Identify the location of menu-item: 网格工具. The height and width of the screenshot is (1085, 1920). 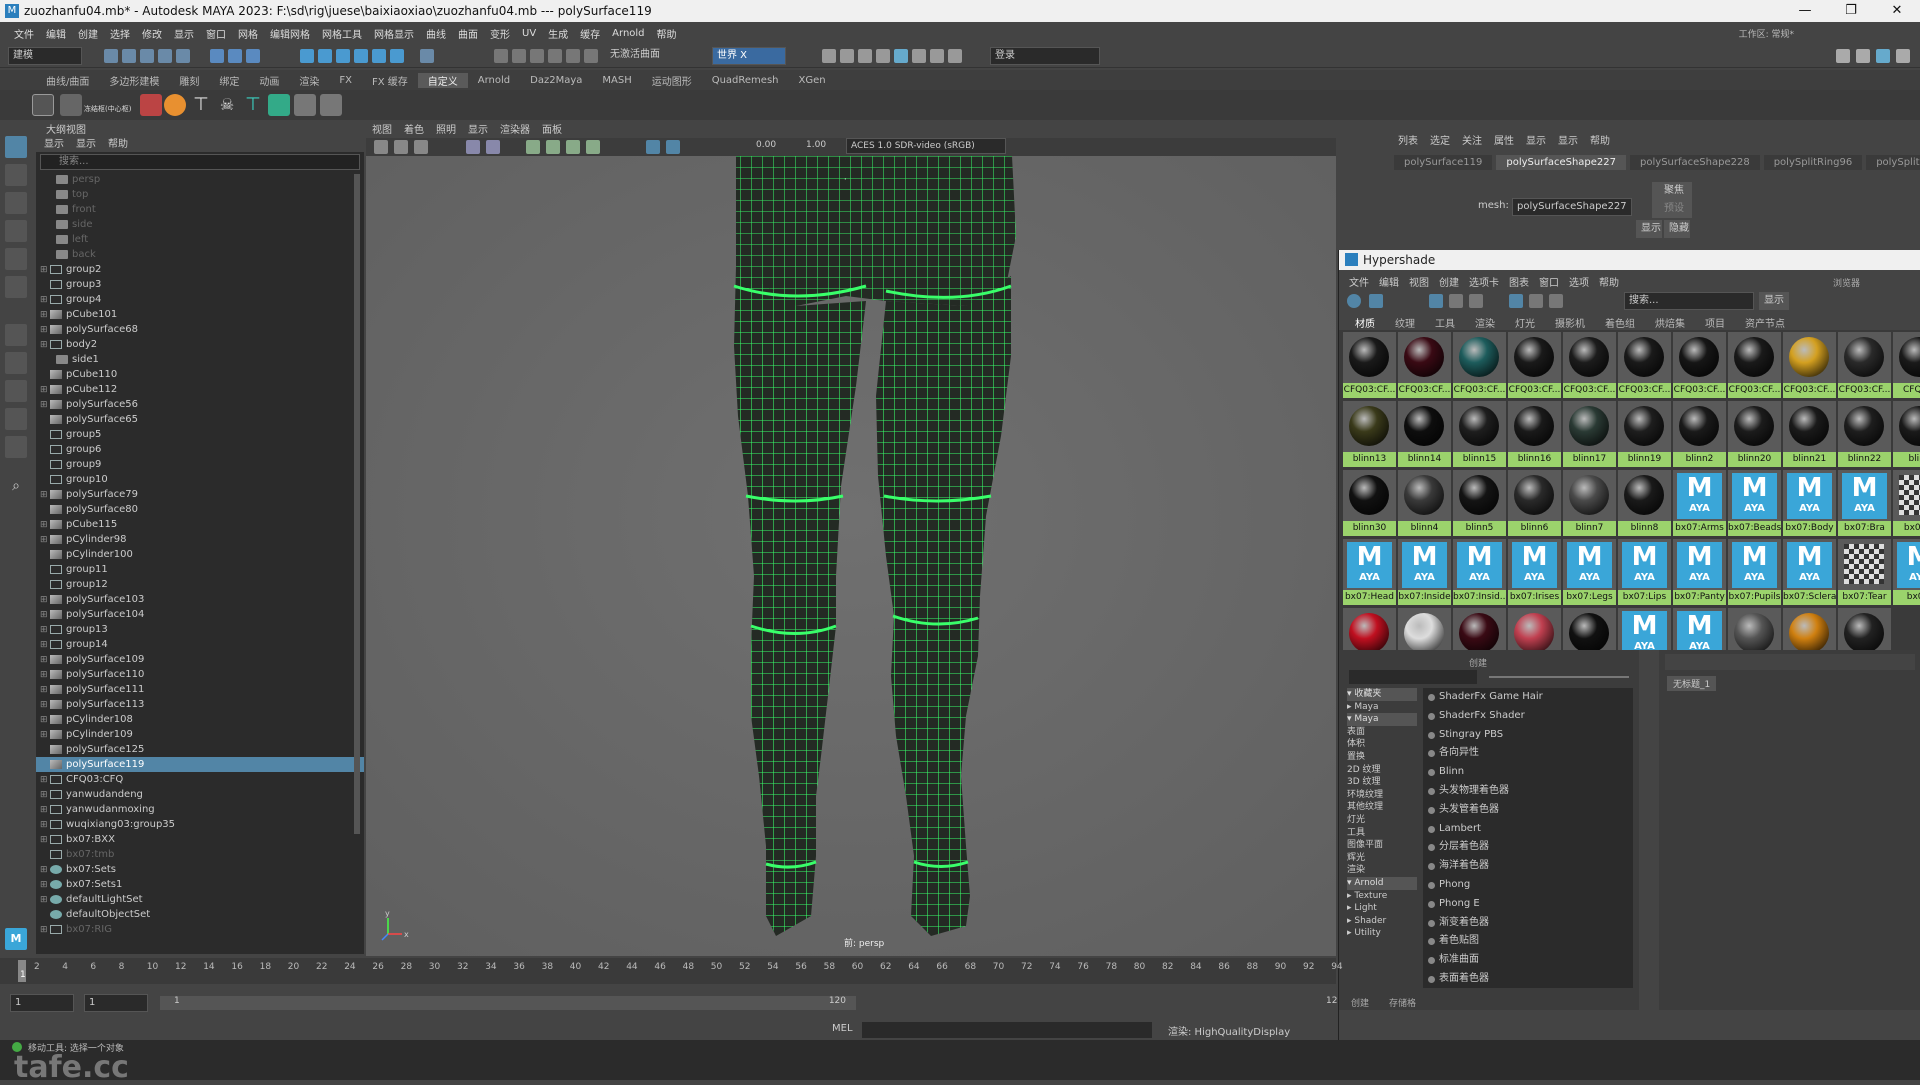
(342, 33).